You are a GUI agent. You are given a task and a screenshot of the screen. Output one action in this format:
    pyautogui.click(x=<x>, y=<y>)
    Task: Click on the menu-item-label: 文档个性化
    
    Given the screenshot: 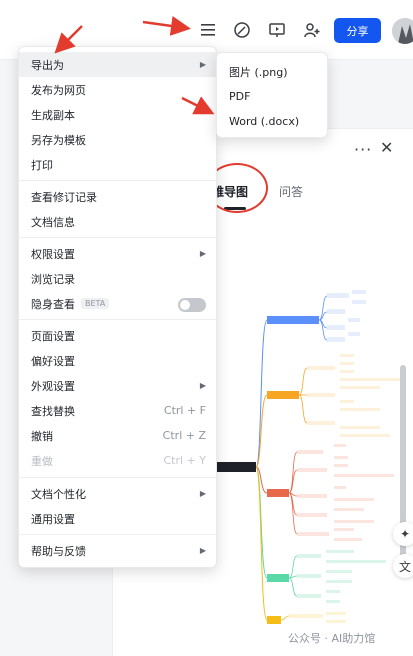 What is the action you would take?
    pyautogui.click(x=58, y=494)
    